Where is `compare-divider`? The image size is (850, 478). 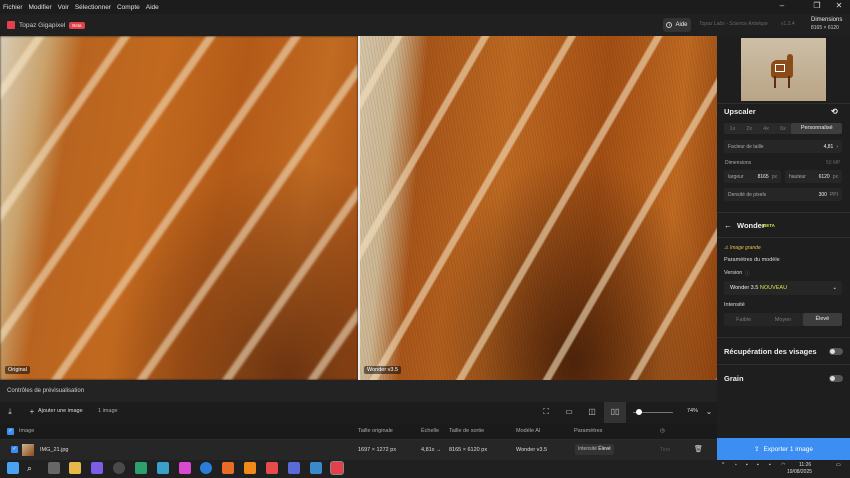
compare-divider is located at coordinates (359, 208).